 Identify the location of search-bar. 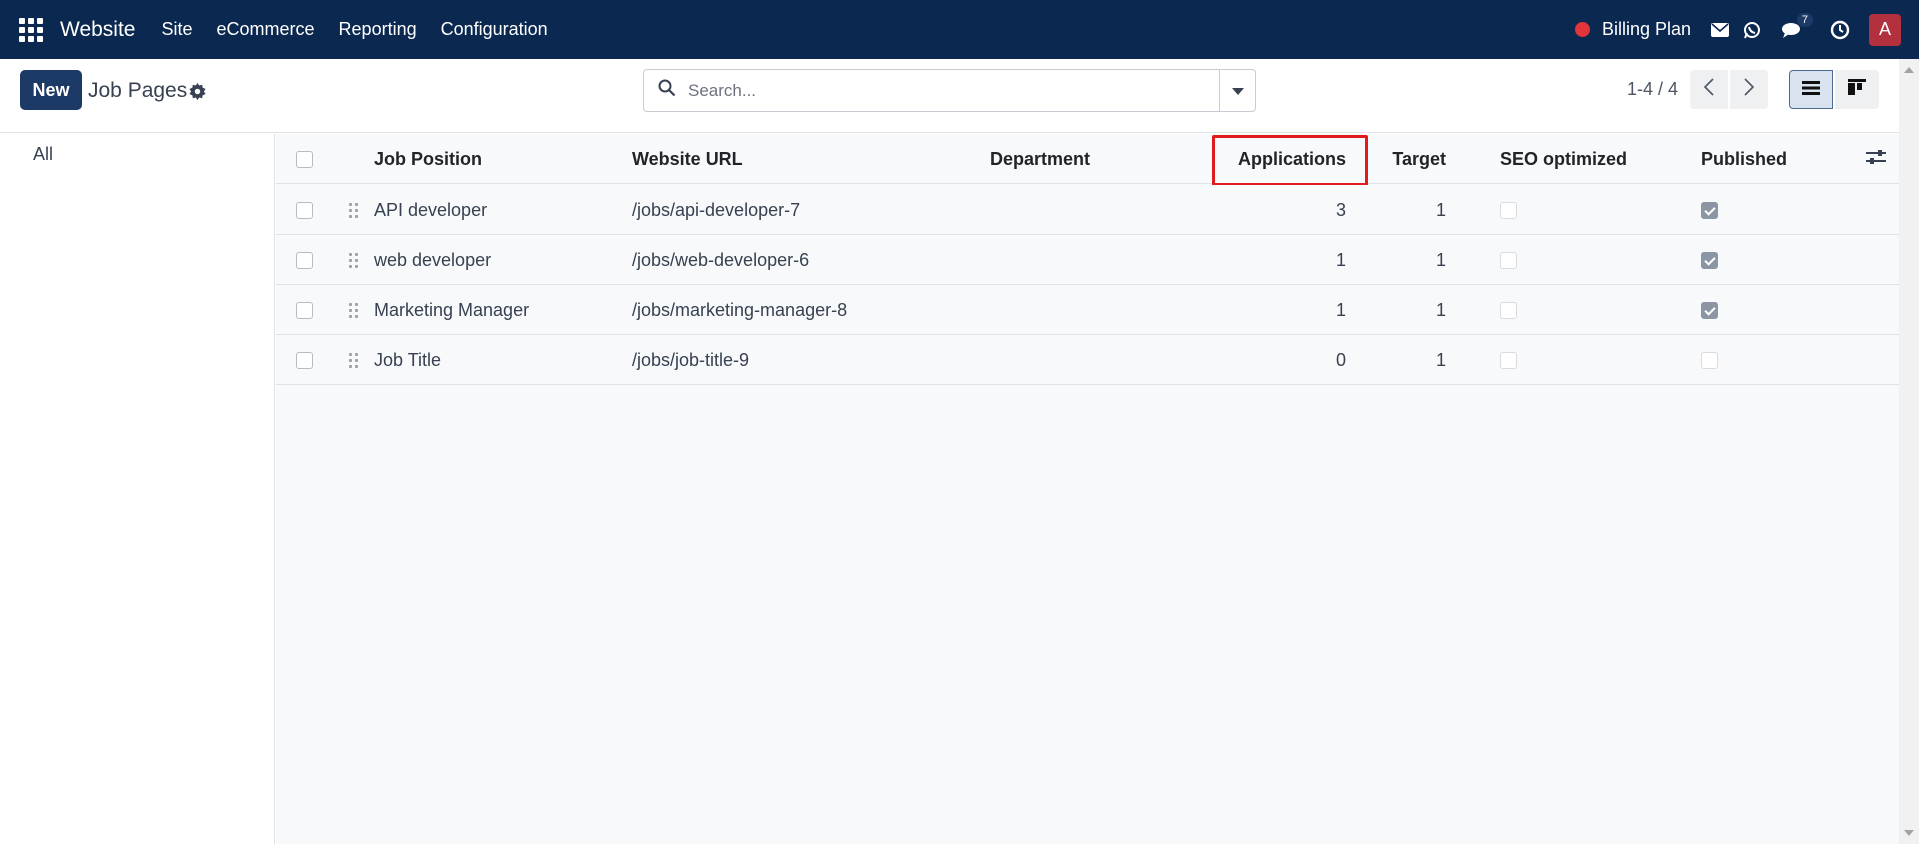
(949, 90).